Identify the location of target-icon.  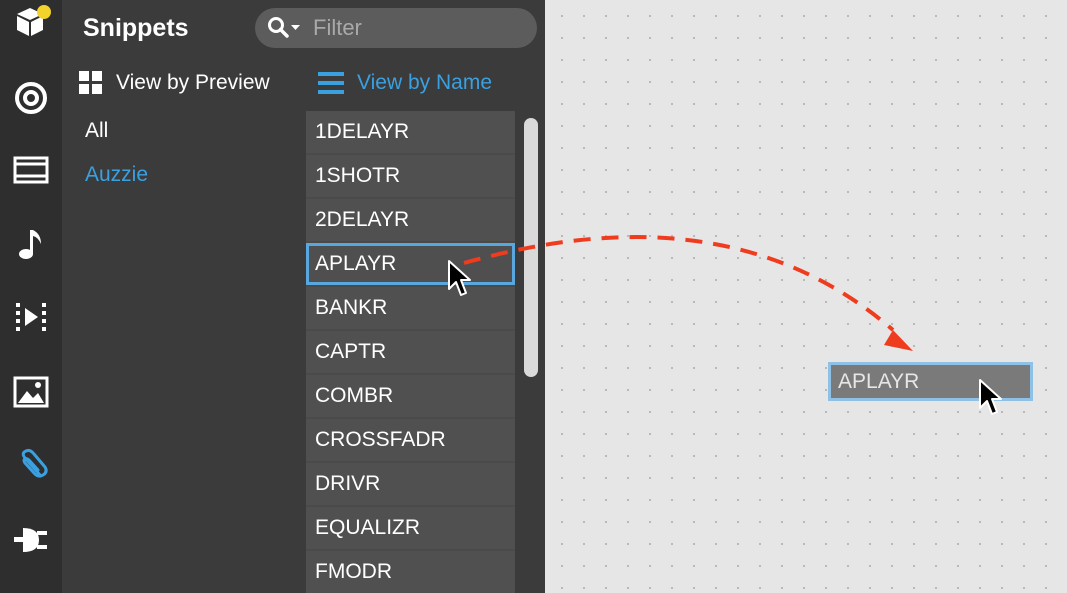
(31, 98).